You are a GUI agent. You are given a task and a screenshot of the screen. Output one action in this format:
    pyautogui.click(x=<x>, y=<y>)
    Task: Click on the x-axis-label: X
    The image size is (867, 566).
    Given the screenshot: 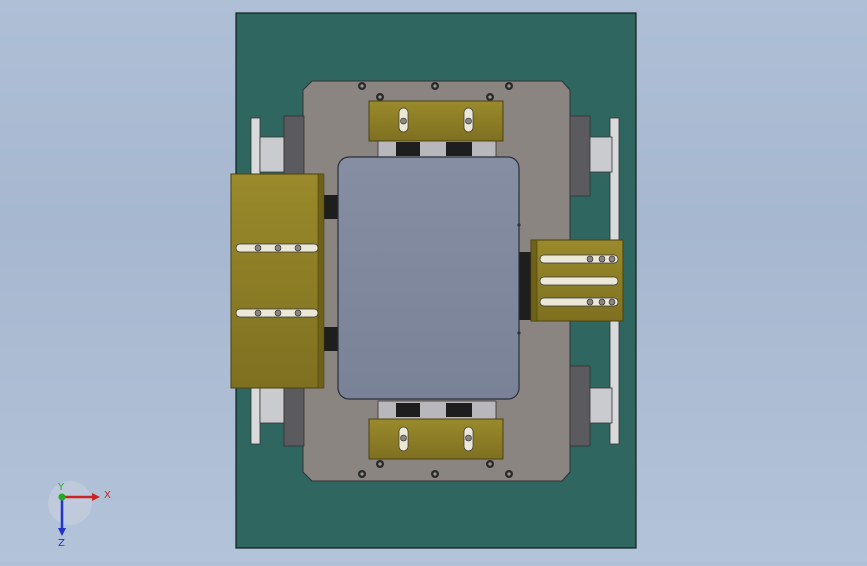 What is the action you would take?
    pyautogui.click(x=107, y=495)
    